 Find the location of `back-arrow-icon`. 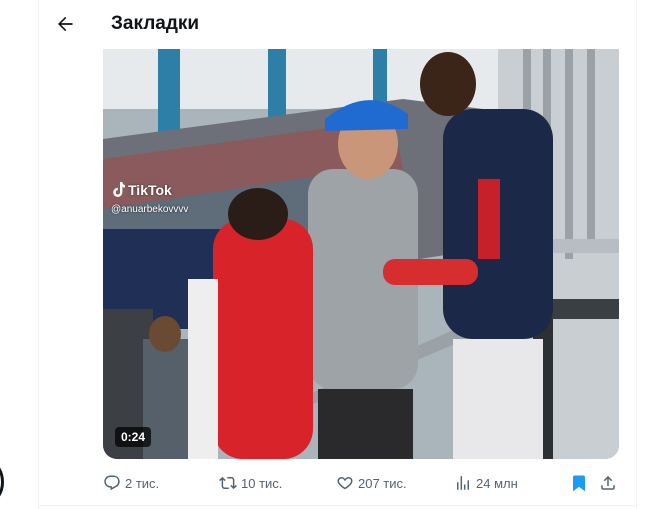

back-arrow-icon is located at coordinates (65, 24).